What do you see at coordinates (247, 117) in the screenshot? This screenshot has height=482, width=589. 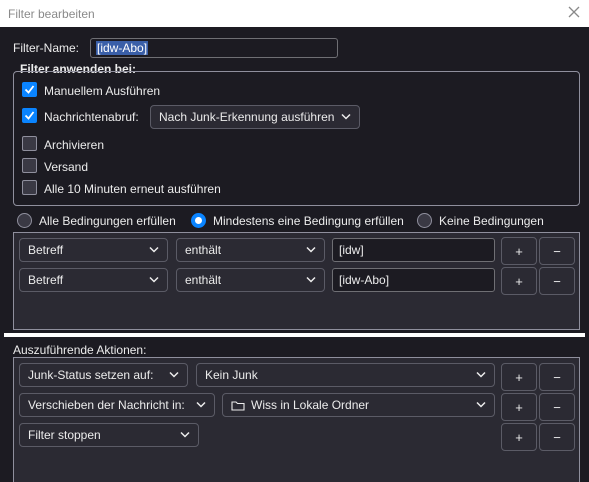 I see `fetch-timing-value: Nach Junk-Erkennung ausführen` at bounding box center [247, 117].